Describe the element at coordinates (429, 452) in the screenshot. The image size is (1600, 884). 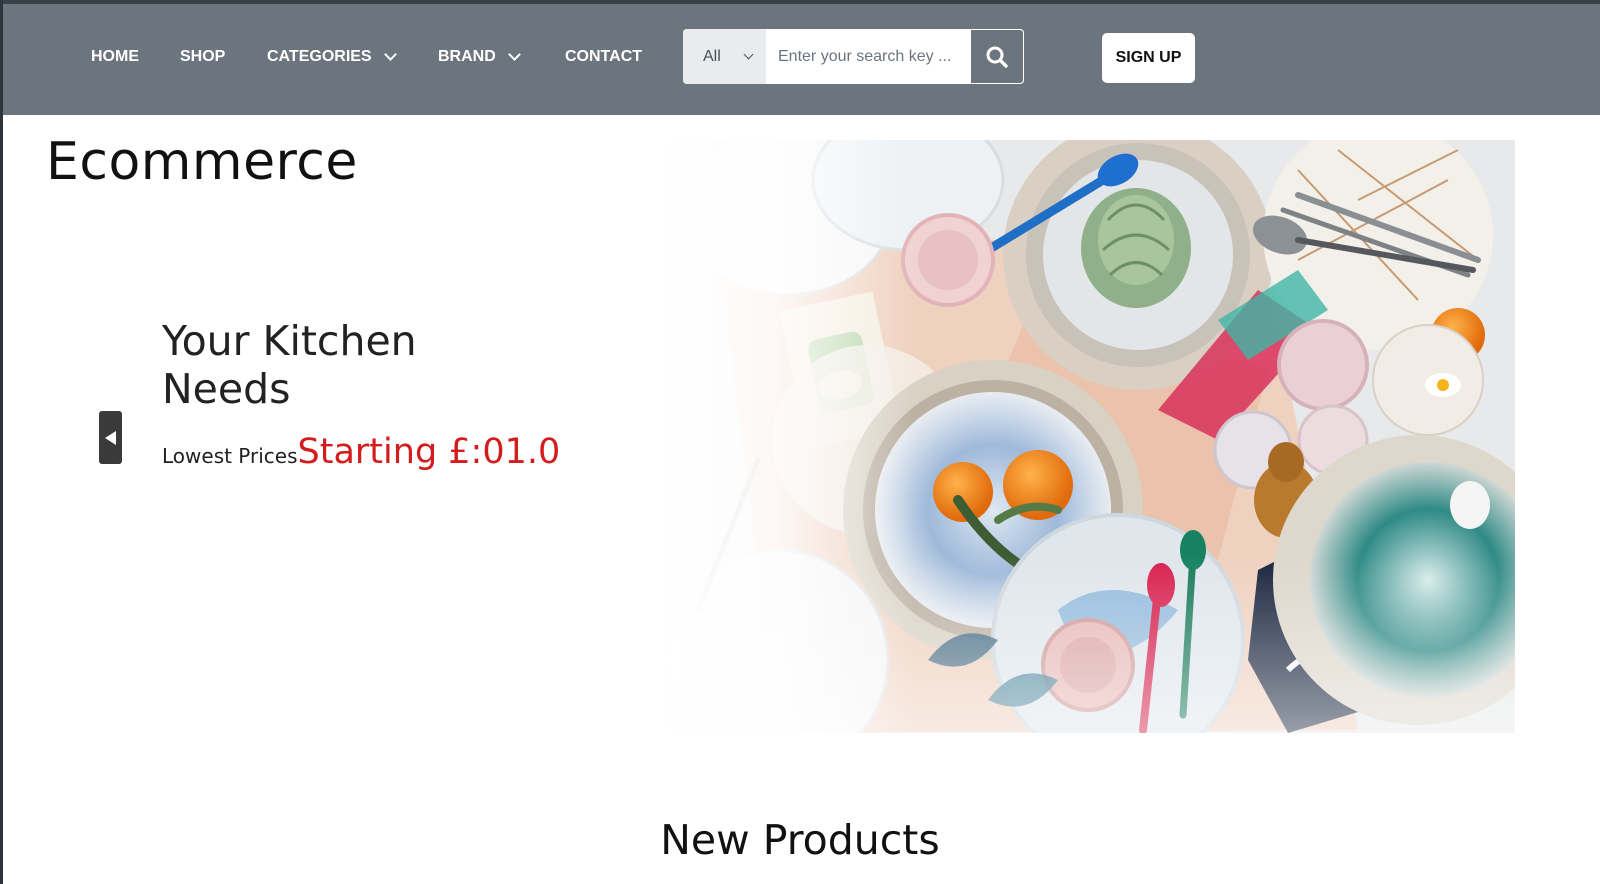
I see `starting-price-text: Starting £:01.0` at that location.